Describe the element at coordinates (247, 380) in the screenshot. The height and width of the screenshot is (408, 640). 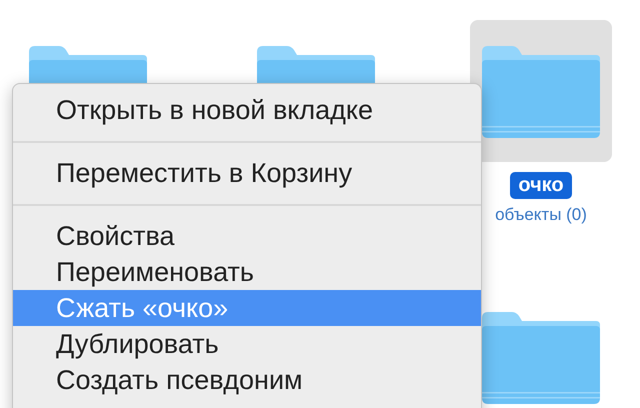
I see `menu-item: Создать псевдоним` at that location.